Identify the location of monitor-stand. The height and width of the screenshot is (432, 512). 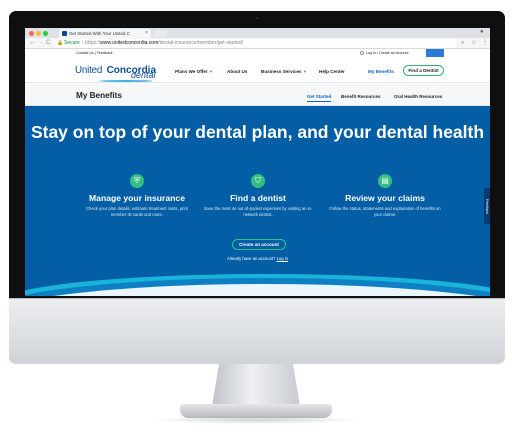
(256, 385).